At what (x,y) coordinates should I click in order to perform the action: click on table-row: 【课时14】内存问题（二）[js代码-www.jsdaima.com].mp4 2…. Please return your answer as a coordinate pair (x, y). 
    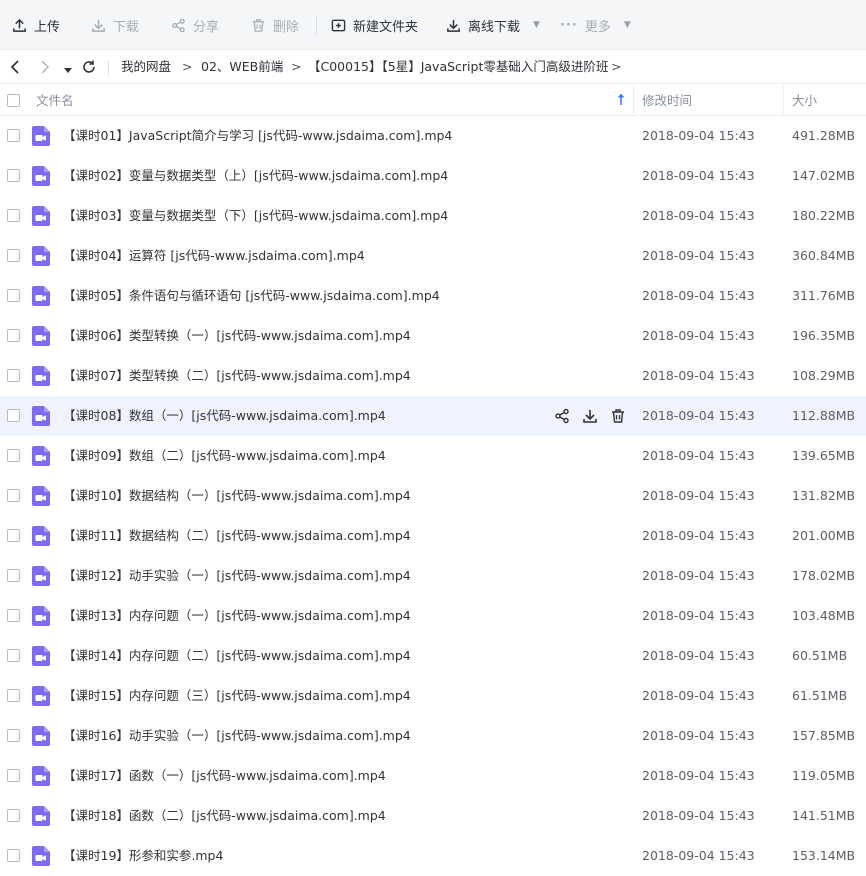
    Looking at the image, I should click on (433, 656).